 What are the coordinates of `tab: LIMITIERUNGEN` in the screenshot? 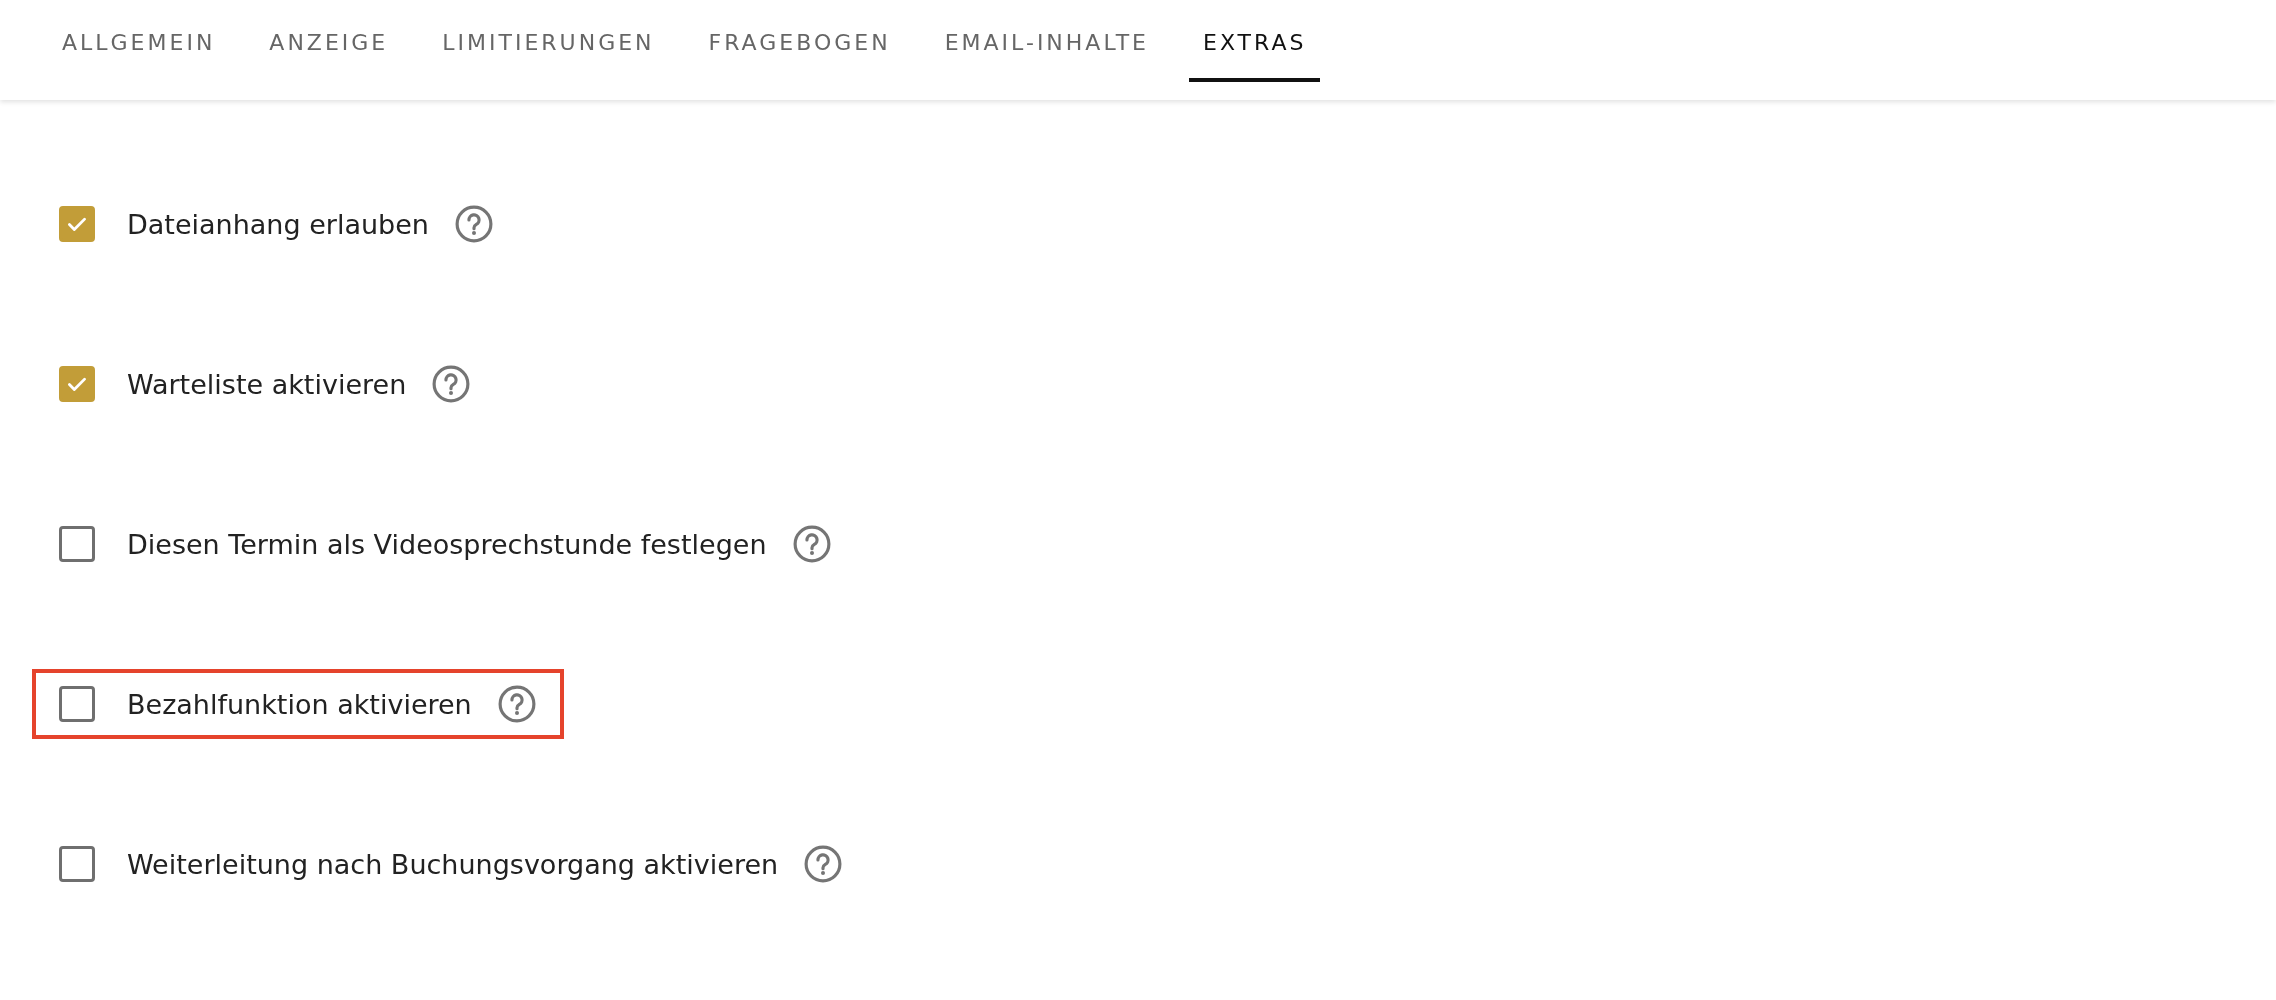 It's located at (548, 41).